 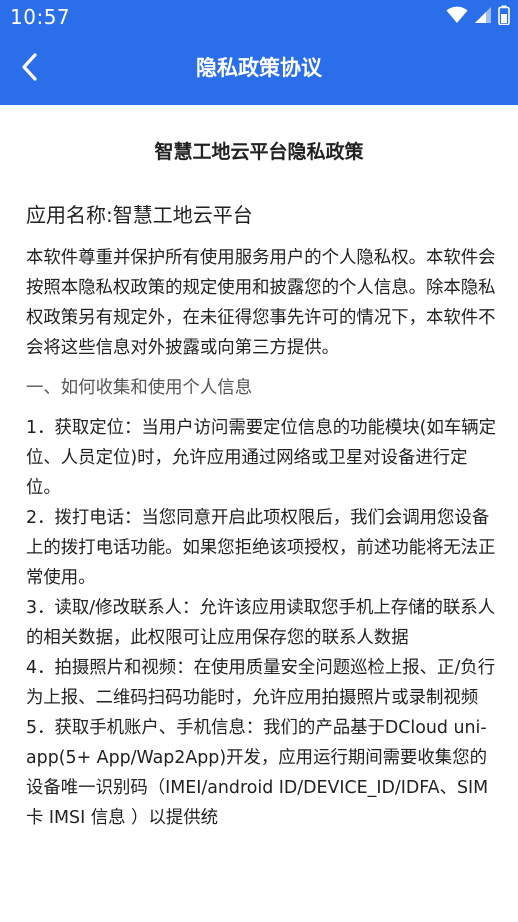 What do you see at coordinates (483, 17) in the screenshot?
I see `signal-icon` at bounding box center [483, 17].